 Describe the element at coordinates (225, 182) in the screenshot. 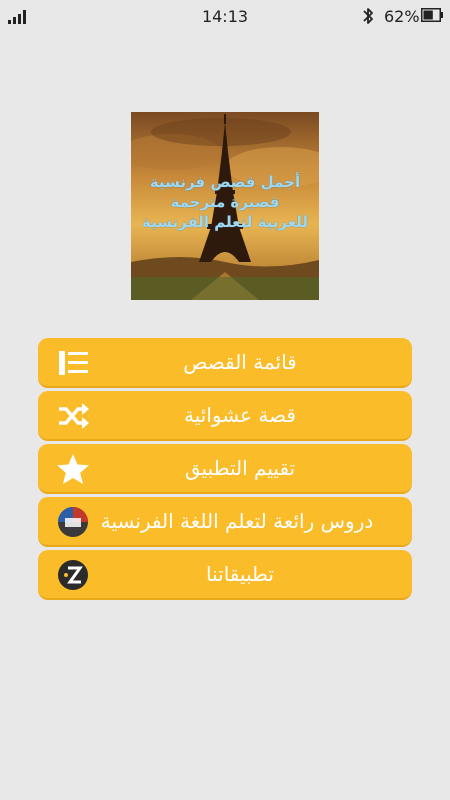

I see `hero-caption-line: أجمل قصص فرنسية` at that location.